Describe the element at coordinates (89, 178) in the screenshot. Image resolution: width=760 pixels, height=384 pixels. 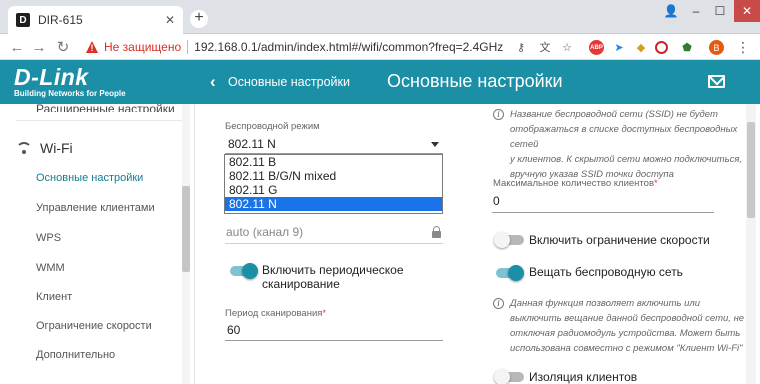
I see `sidebar-item-basic-settings: Основные настройки` at that location.